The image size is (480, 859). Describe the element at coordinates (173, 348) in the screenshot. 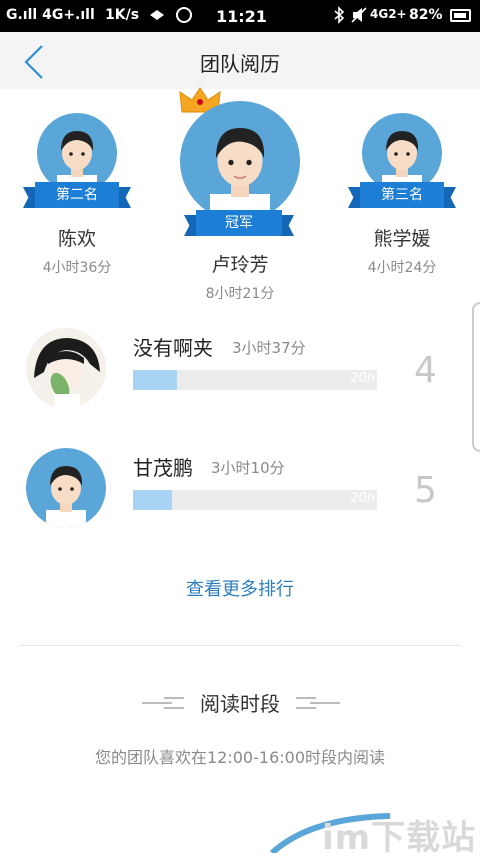

I see `member-name: 没有啊夹` at that location.